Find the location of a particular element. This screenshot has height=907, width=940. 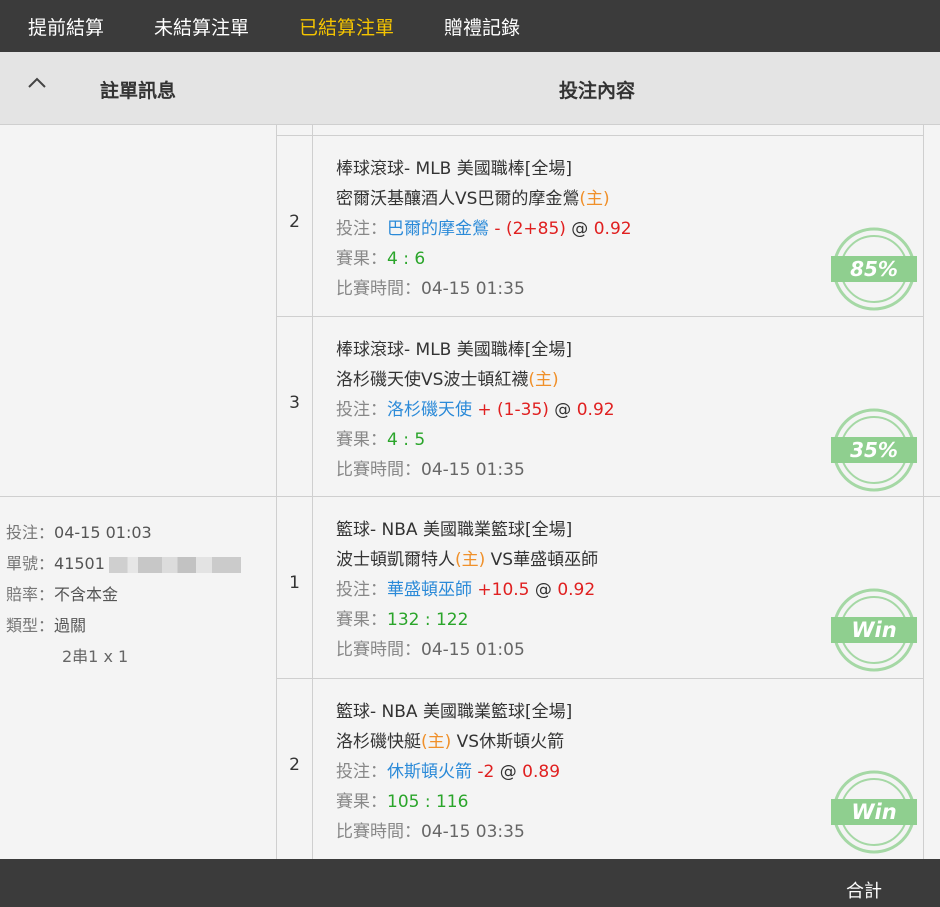

top-nav: 提前結算 未結算注單 已結算注單 贈禮記錄 is located at coordinates (470, 26).